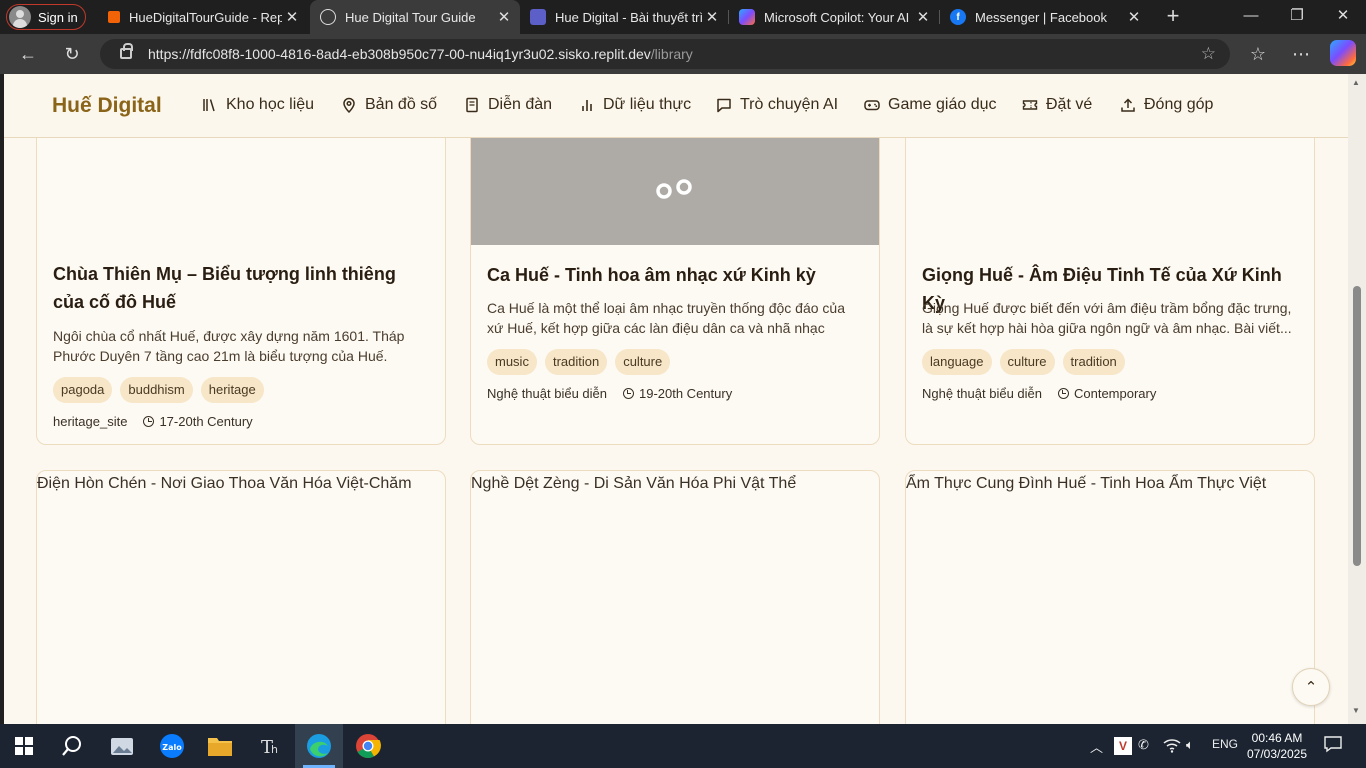 Image resolution: width=1366 pixels, height=768 pixels. I want to click on nav-item-library: Kho học liệu, so click(258, 105).